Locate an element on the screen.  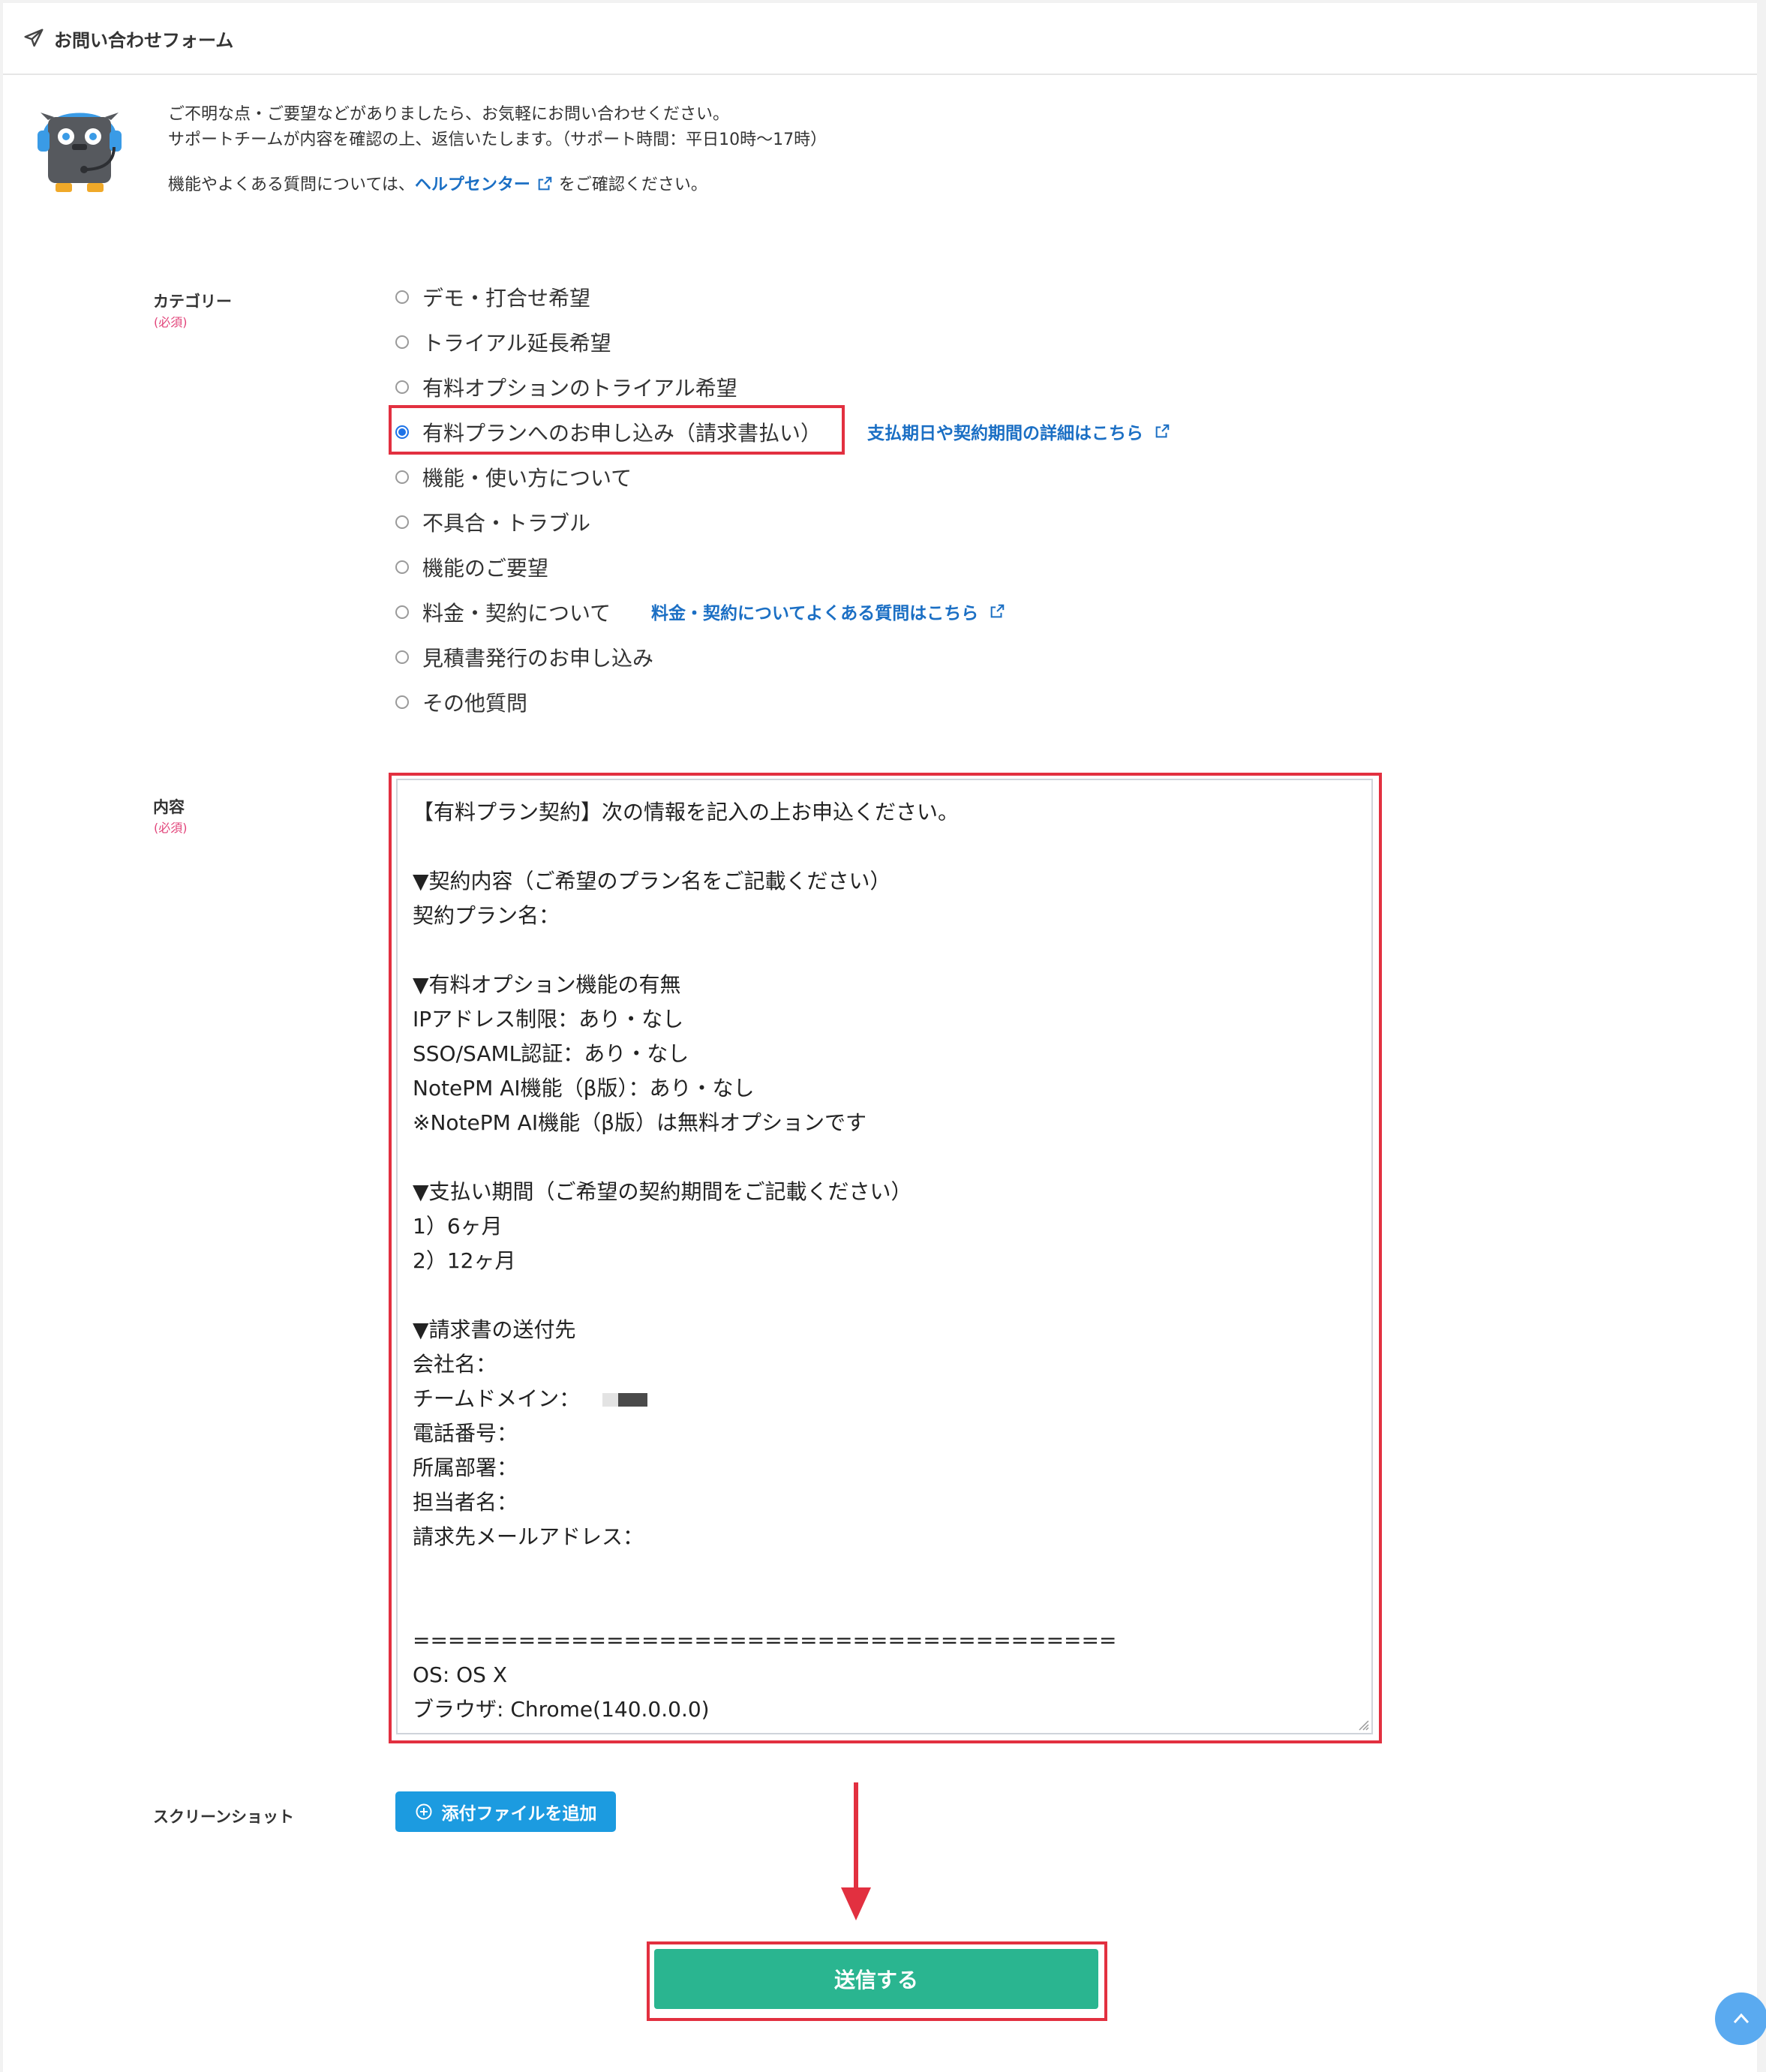
category-required: (必須) is located at coordinates (171, 322).